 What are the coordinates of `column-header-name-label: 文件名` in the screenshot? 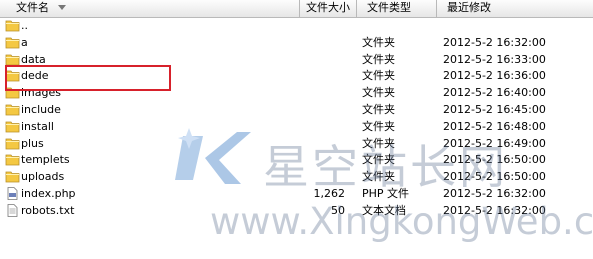 It's located at (32, 7).